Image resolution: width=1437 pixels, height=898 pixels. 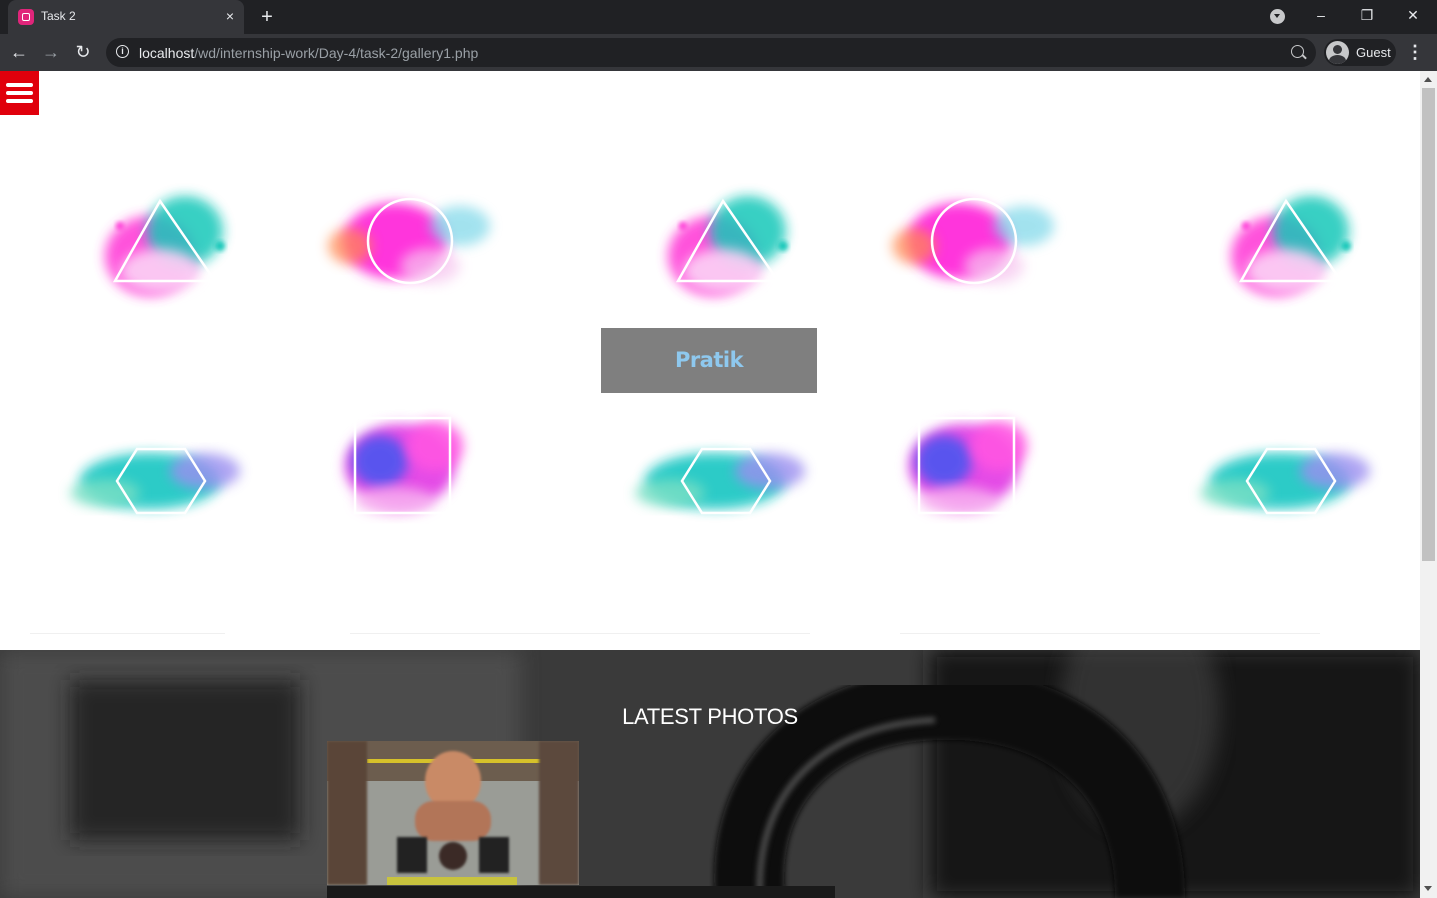 What do you see at coordinates (26, 17) in the screenshot?
I see `favicon-icon` at bounding box center [26, 17].